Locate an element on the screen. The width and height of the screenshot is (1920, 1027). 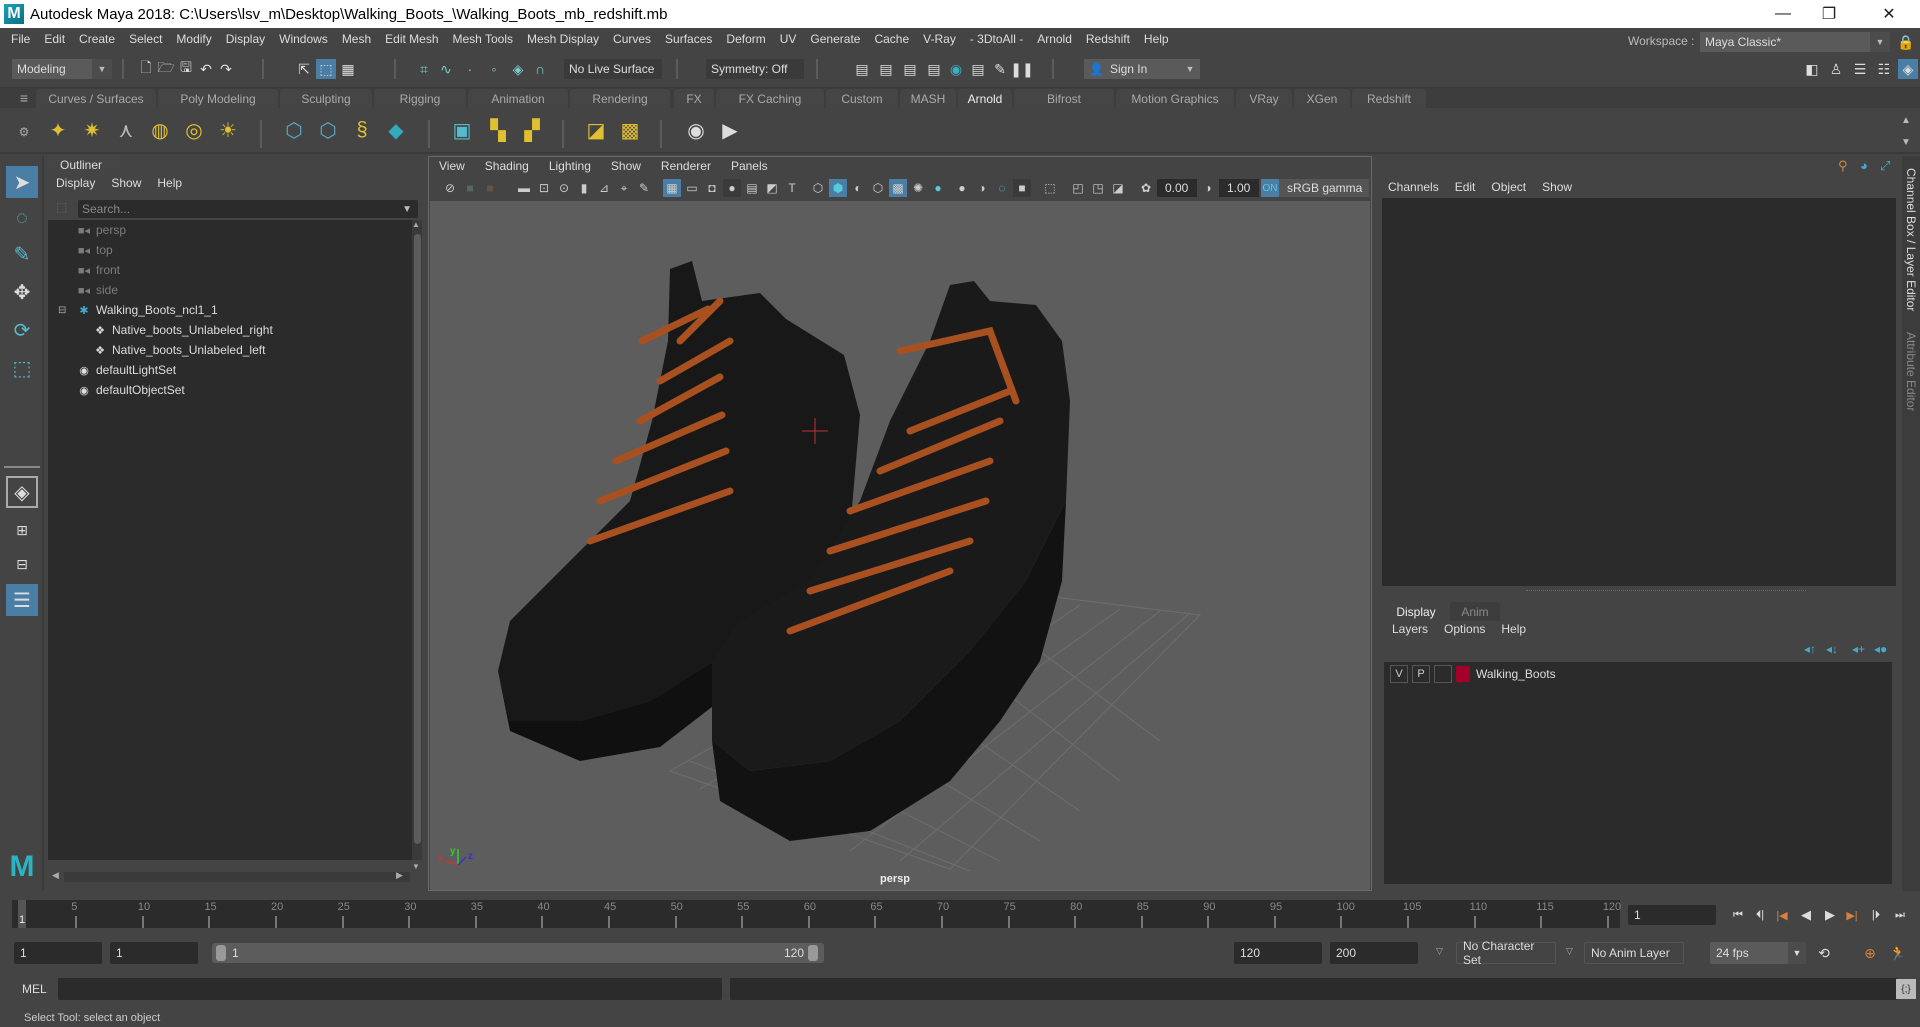
lasso-tool-icon: ◌ is located at coordinates (22, 218).